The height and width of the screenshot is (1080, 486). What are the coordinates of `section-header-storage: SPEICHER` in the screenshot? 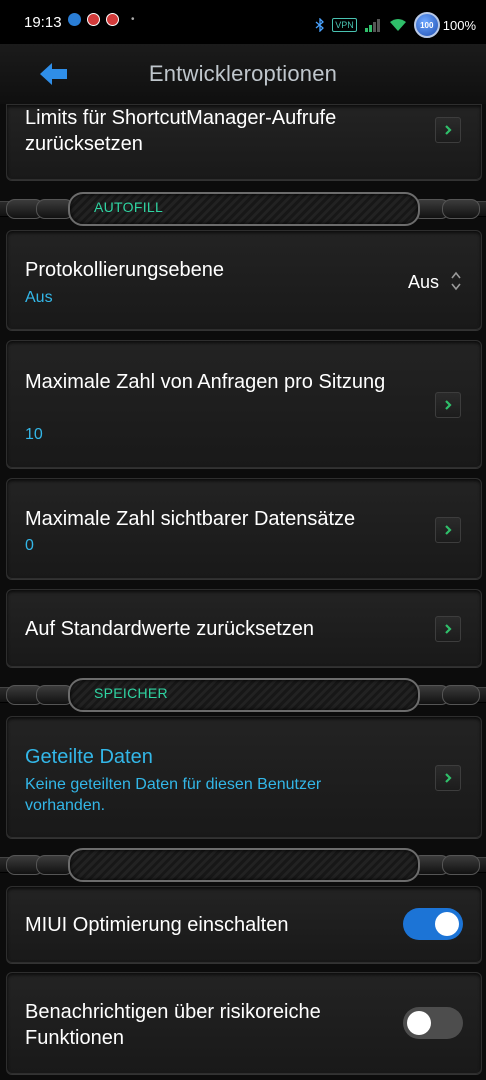 It's located at (243, 694).